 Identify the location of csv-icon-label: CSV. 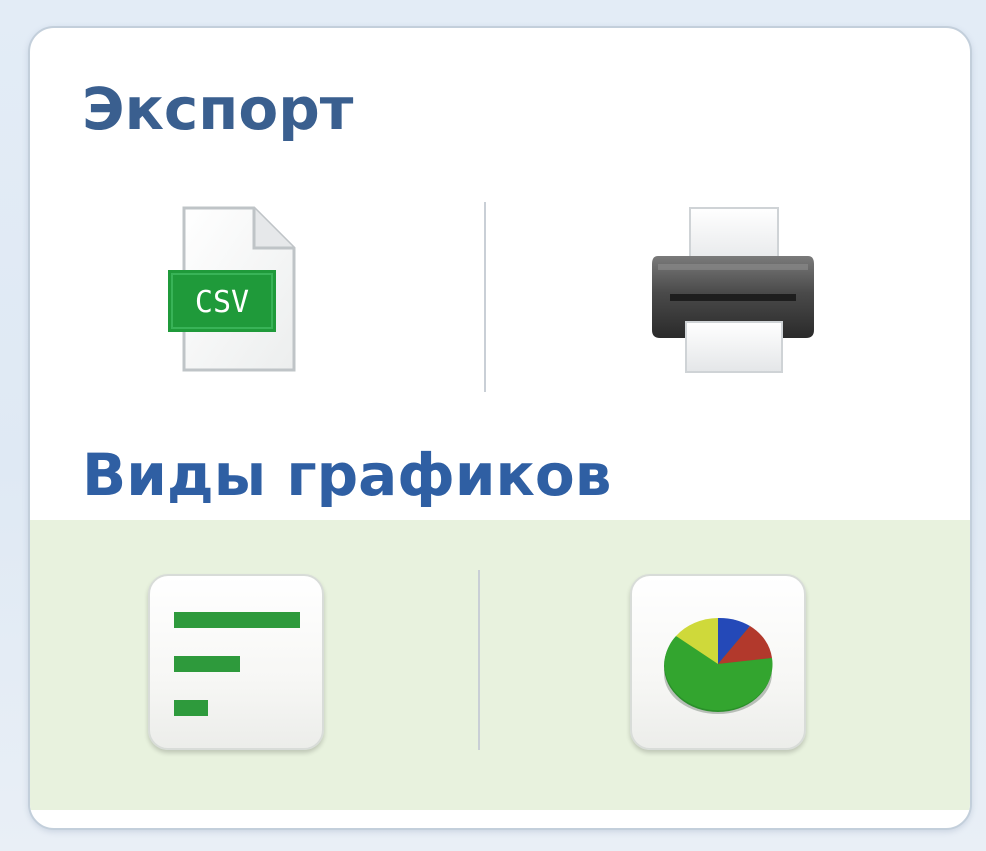
(222, 302).